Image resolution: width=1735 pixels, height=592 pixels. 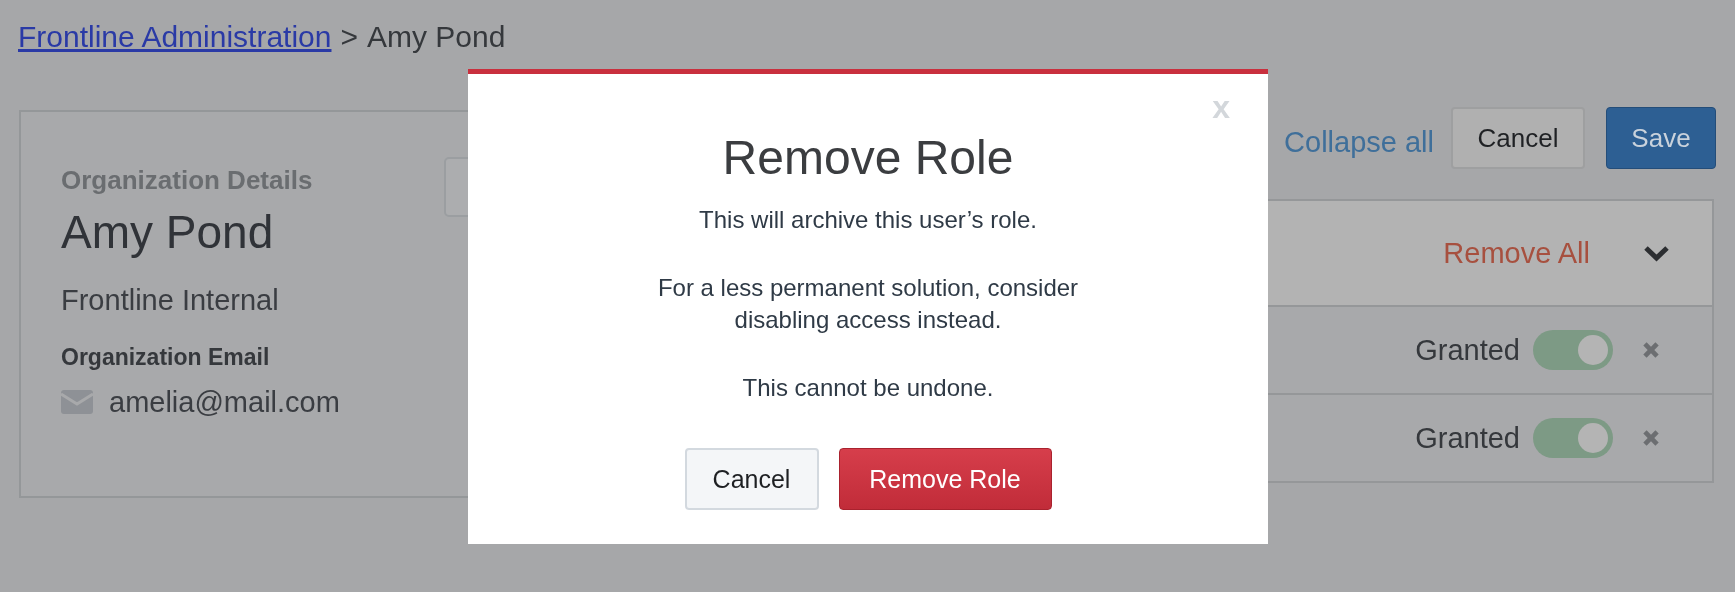 I want to click on remove-all-link: Remove All, so click(x=1516, y=253).